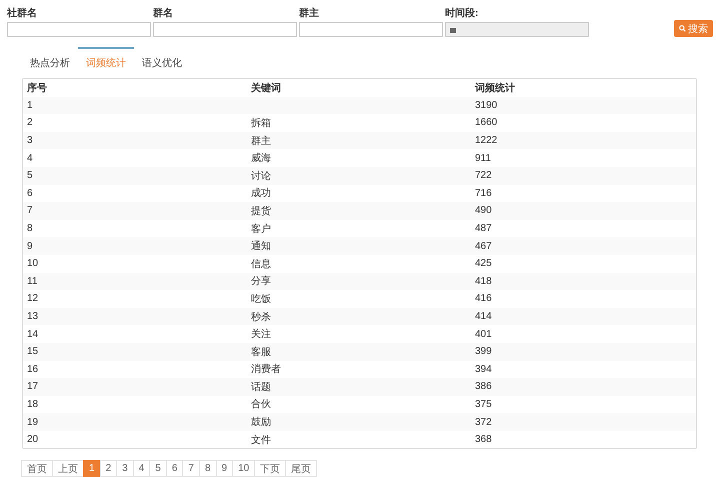 The height and width of the screenshot is (477, 720). I want to click on table-cell-text: 6, so click(30, 193).